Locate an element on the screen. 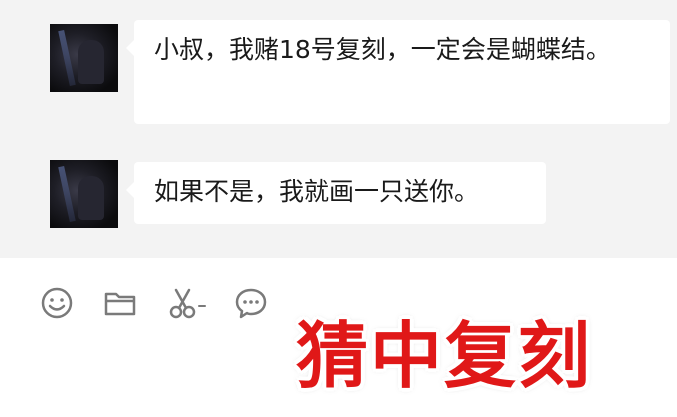  message-bubble: 如果不是，我就画一只送你。 is located at coordinates (336, 193).